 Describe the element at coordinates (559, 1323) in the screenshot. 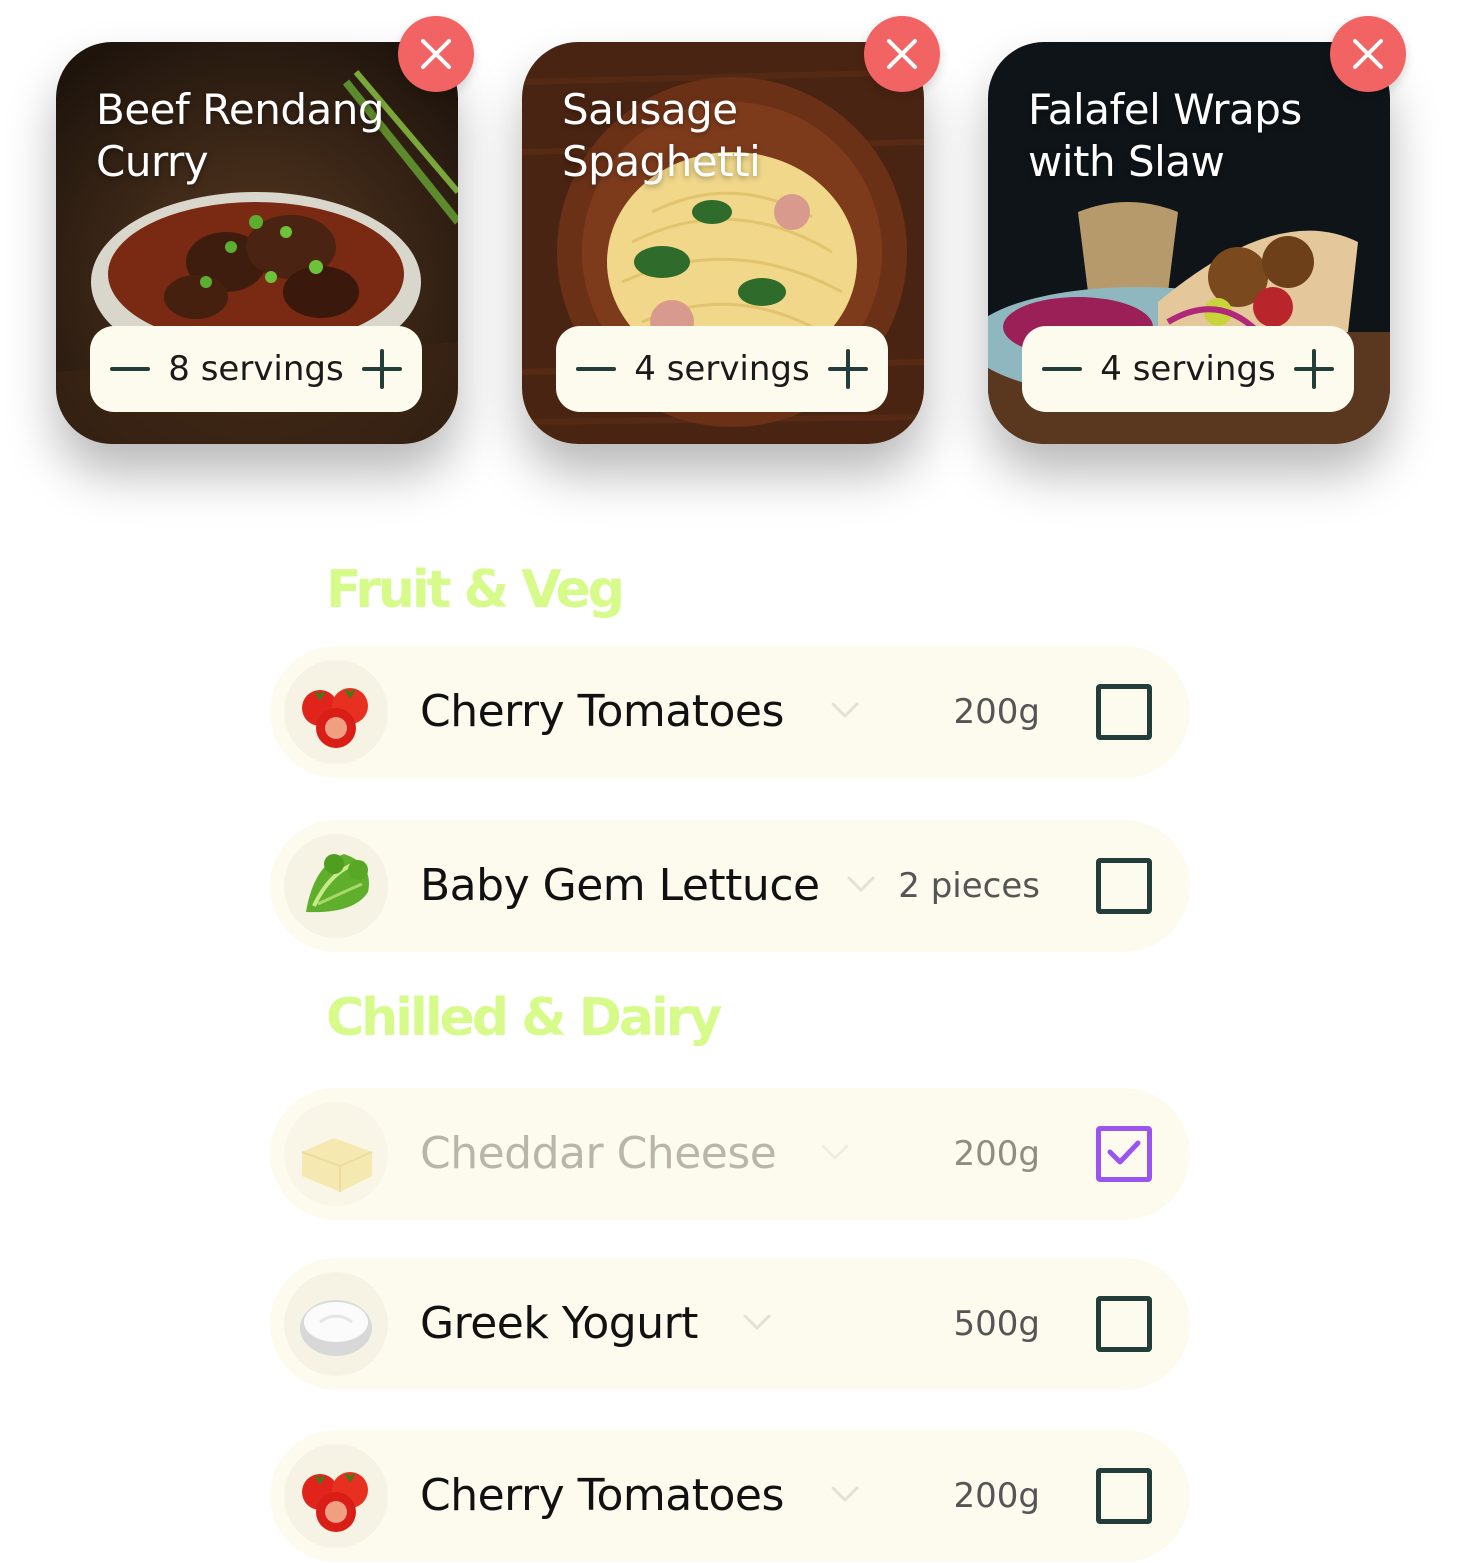

I see `item-name: Greek Yogurt` at that location.